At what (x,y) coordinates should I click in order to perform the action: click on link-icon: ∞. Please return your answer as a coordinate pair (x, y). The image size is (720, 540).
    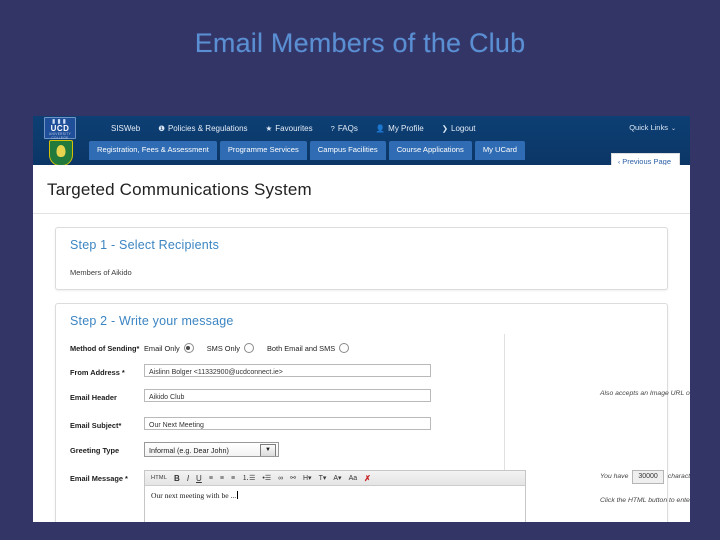
    Looking at the image, I should click on (280, 478).